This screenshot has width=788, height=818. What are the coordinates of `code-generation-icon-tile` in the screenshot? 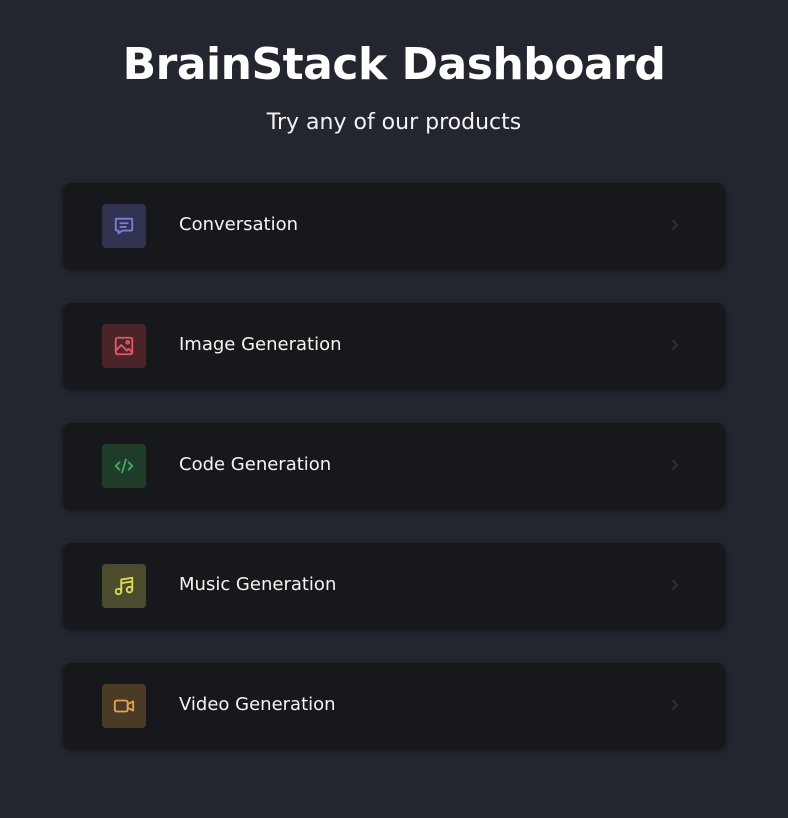 It's located at (124, 466).